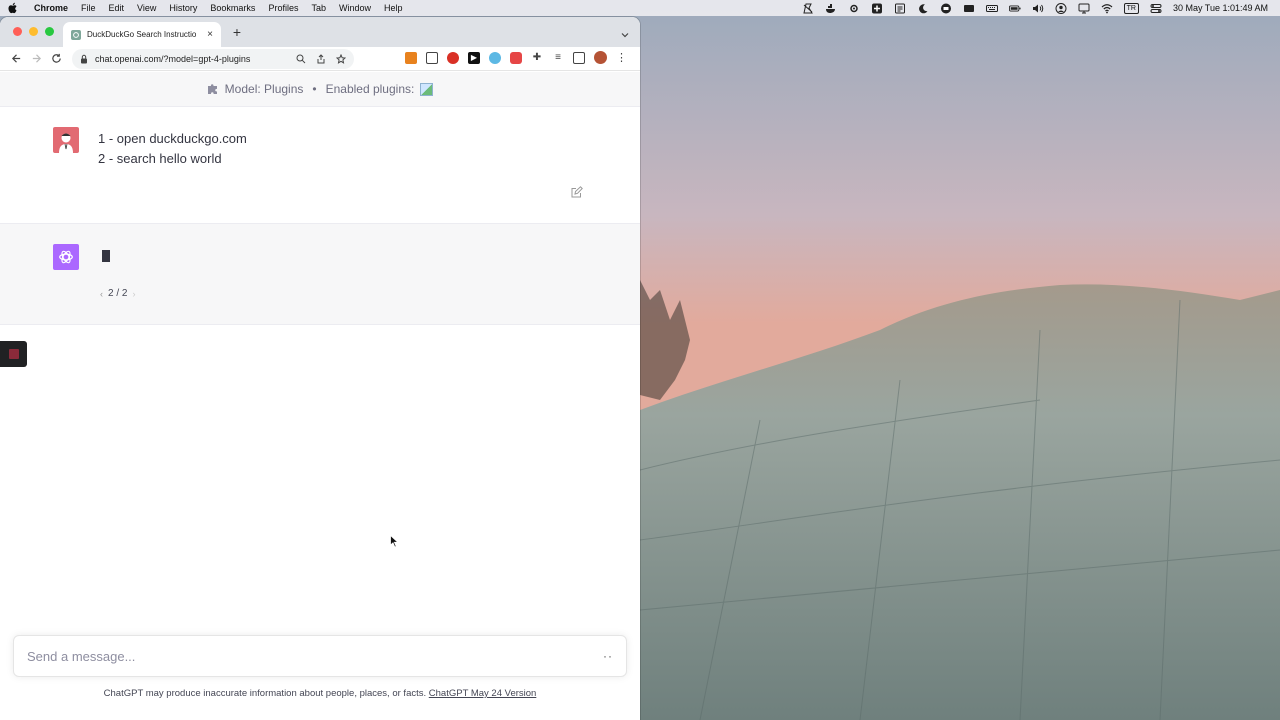 Image resolution: width=1280 pixels, height=720 pixels. What do you see at coordinates (210, 34) in the screenshot?
I see `tab-close-icon: ×` at bounding box center [210, 34].